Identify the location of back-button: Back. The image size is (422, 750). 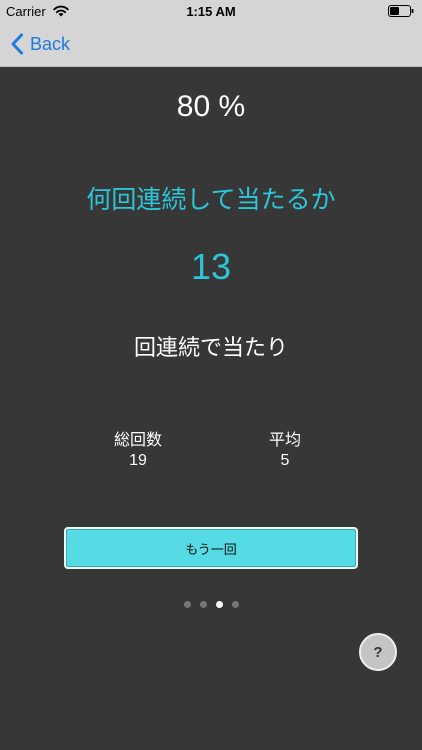
(40, 44).